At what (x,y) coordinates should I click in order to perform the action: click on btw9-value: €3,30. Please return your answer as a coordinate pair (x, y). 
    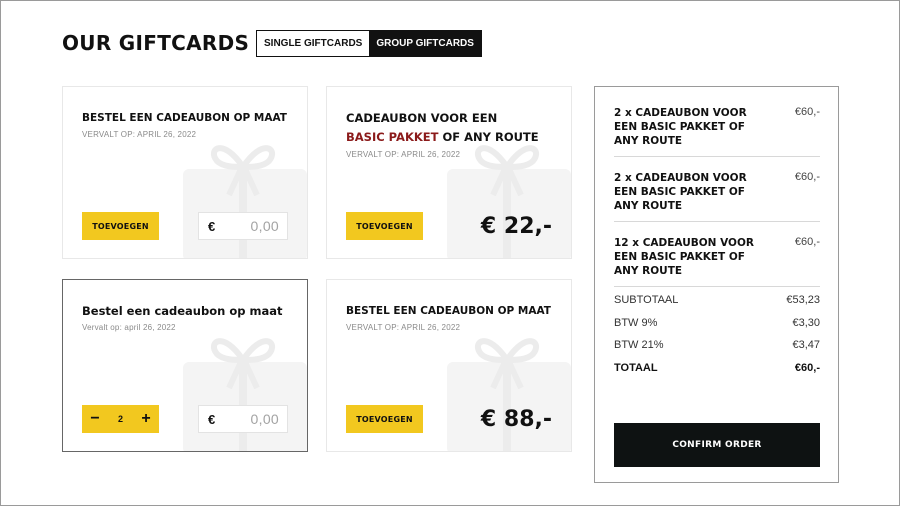
    Looking at the image, I should click on (806, 323).